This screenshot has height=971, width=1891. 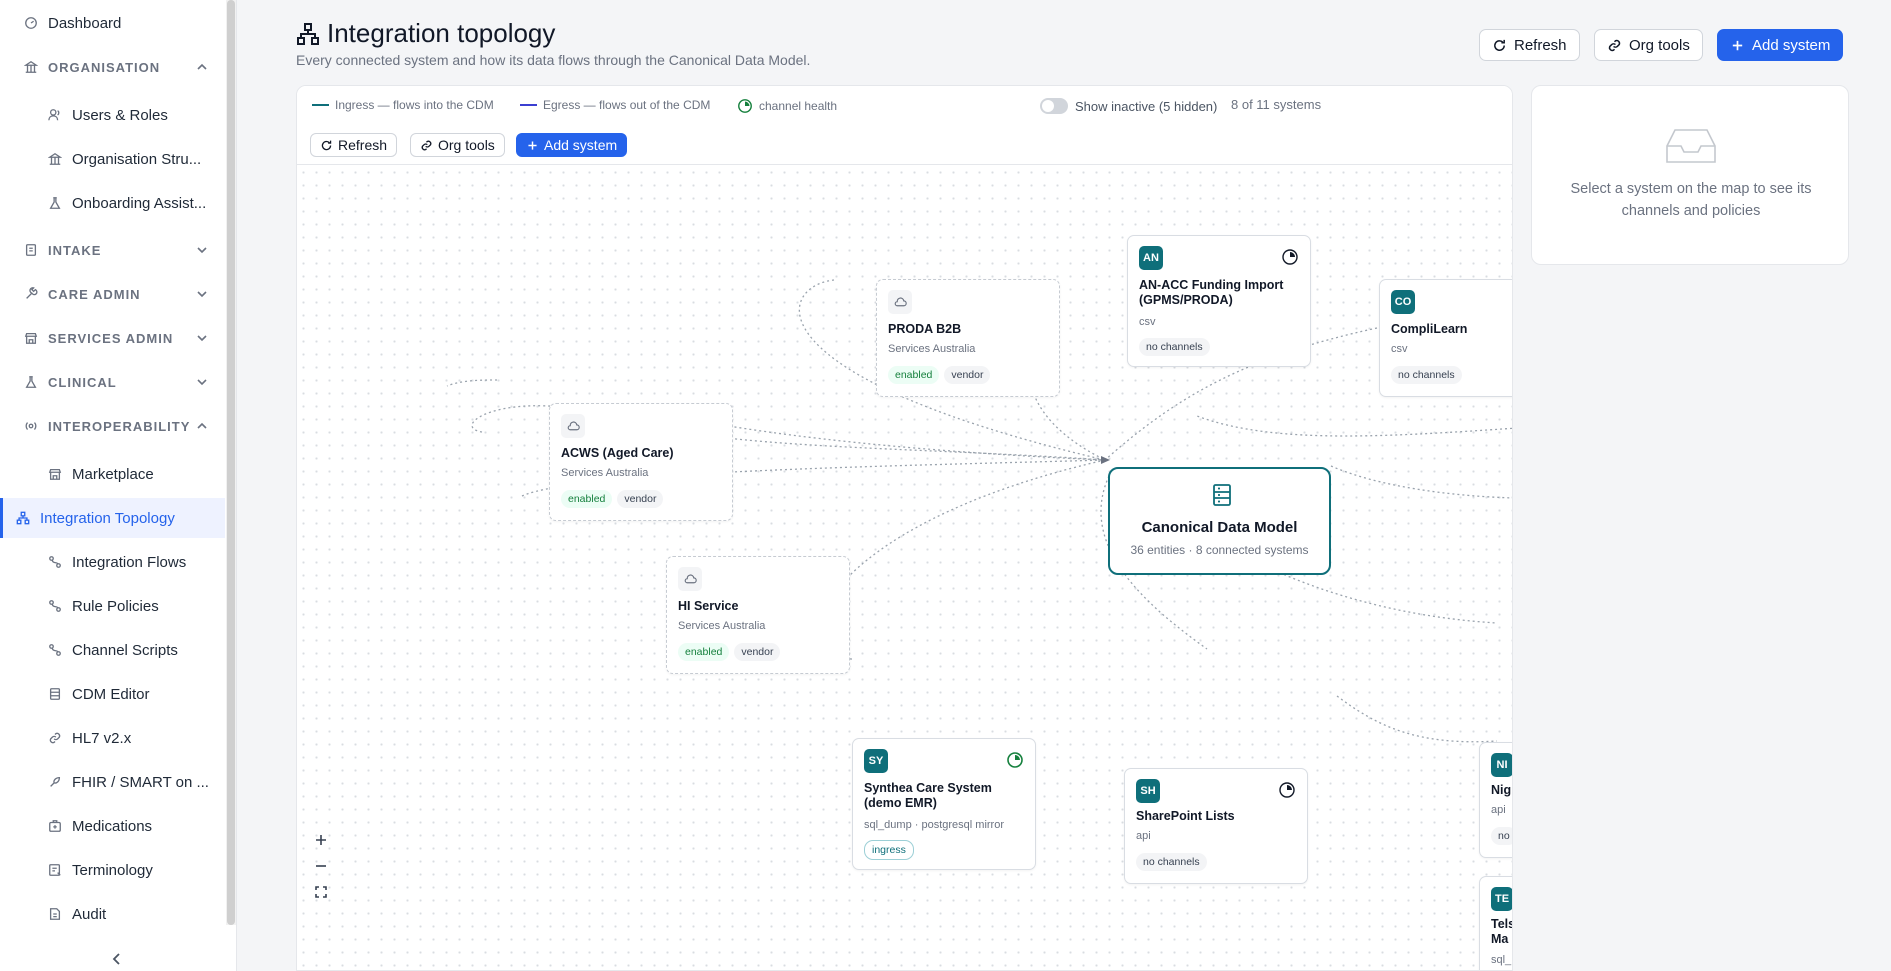 I want to click on legend-ingress: Ingress — flows into the CDM, so click(x=403, y=105).